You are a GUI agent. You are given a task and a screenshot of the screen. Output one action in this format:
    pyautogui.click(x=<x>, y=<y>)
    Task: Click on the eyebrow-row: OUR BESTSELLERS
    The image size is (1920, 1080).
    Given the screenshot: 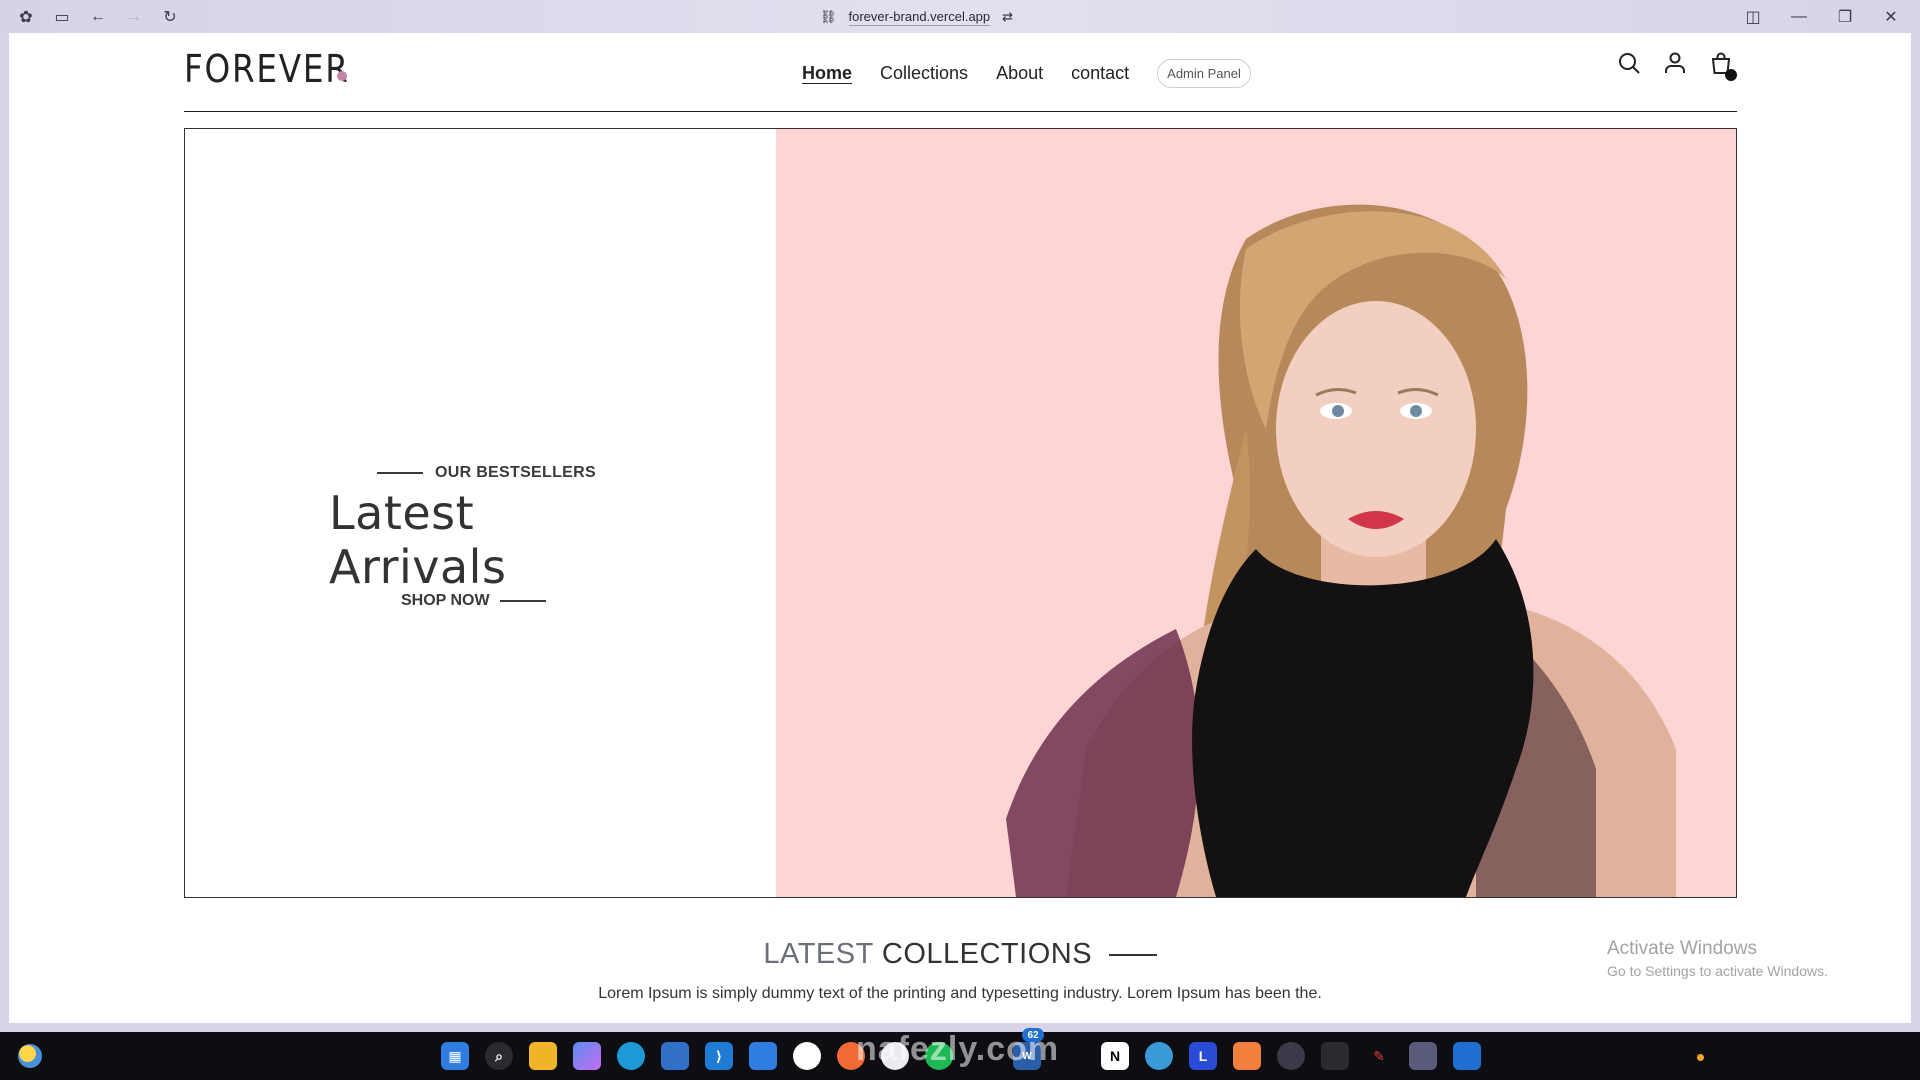 What is the action you would take?
    pyautogui.click(x=508, y=473)
    